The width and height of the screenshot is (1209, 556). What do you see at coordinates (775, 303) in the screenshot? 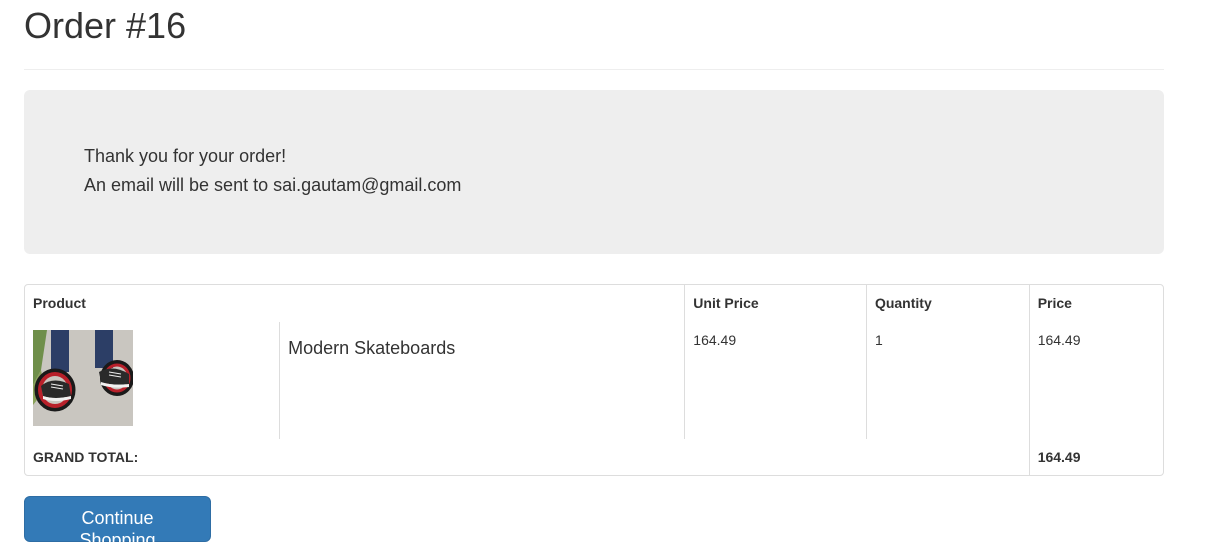
I see `column-header-unit-price: Unit Price` at bounding box center [775, 303].